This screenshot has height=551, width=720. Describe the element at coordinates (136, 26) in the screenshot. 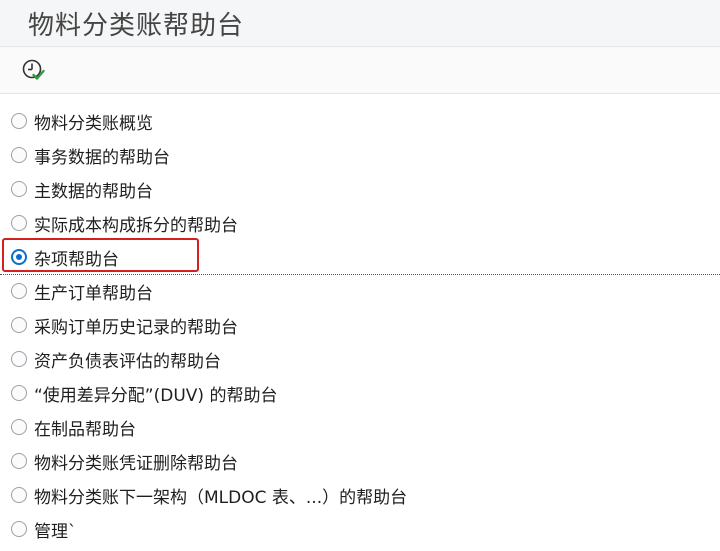

I see `page-title: 物料分类账帮助台` at that location.